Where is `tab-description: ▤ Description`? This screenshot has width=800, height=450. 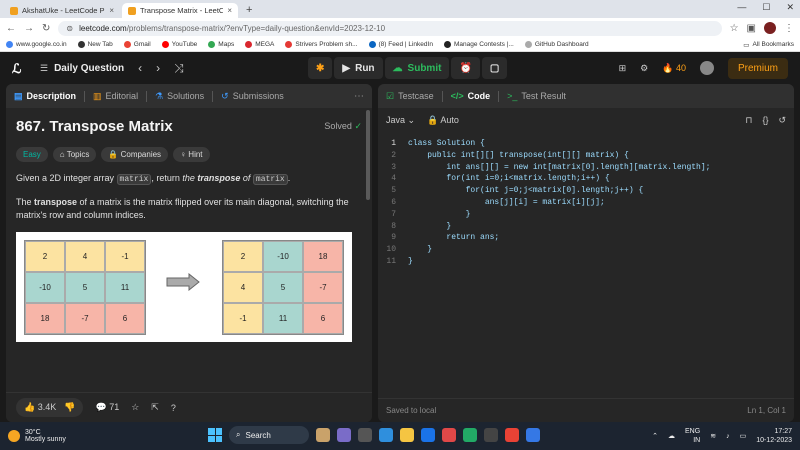
tab-description: ▤ Description is located at coordinates (45, 96).